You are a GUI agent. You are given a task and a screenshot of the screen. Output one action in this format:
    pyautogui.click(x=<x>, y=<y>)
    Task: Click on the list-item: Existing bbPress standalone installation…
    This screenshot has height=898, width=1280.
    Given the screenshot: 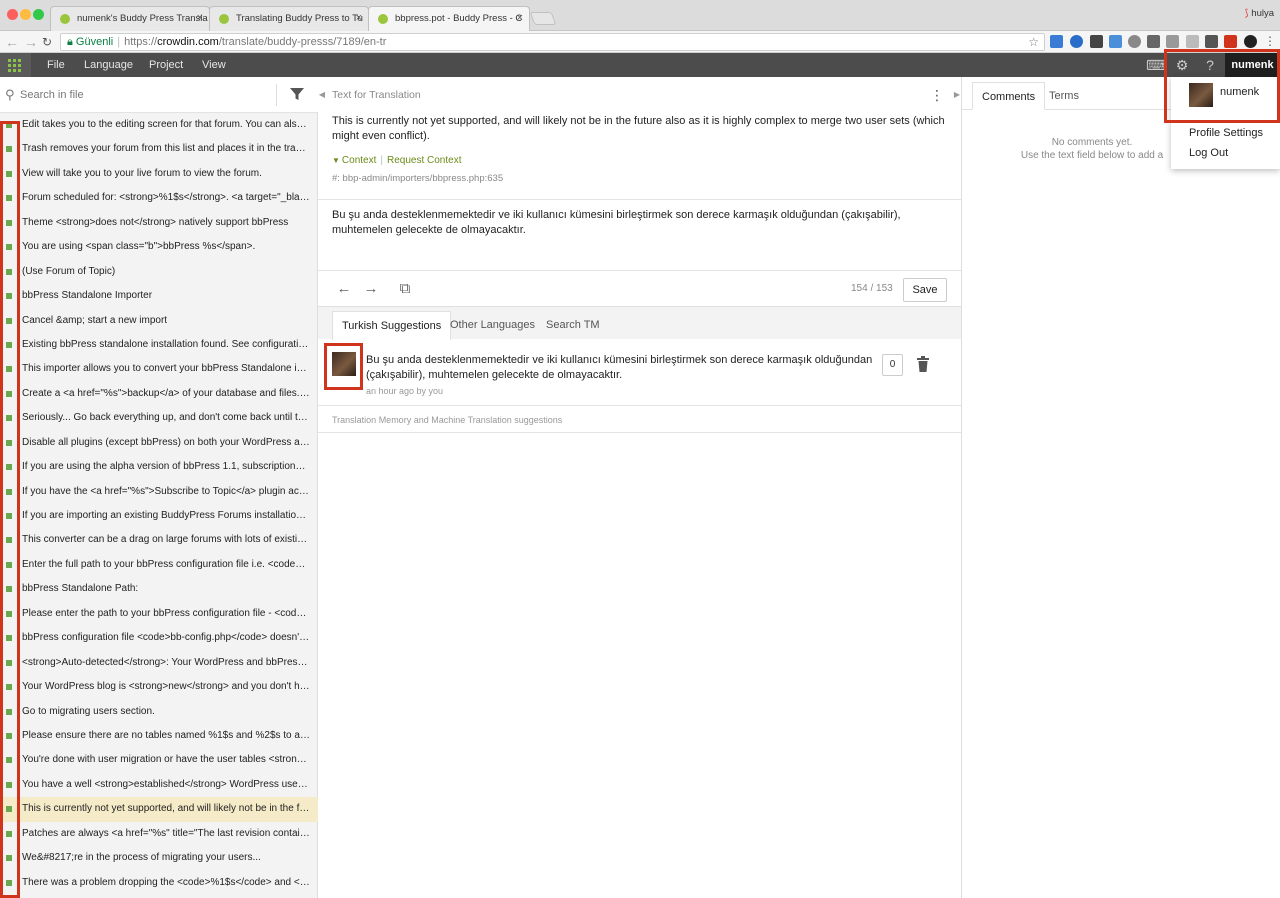 What is the action you would take?
    pyautogui.click(x=159, y=345)
    